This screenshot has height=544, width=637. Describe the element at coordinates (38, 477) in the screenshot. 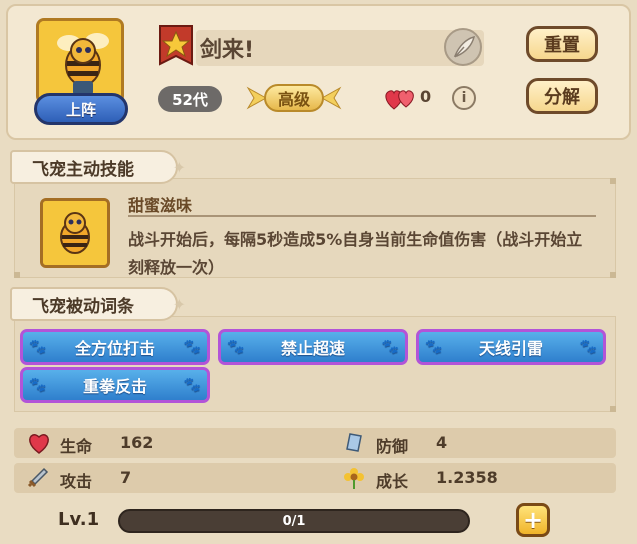

I see `sword-icon` at that location.